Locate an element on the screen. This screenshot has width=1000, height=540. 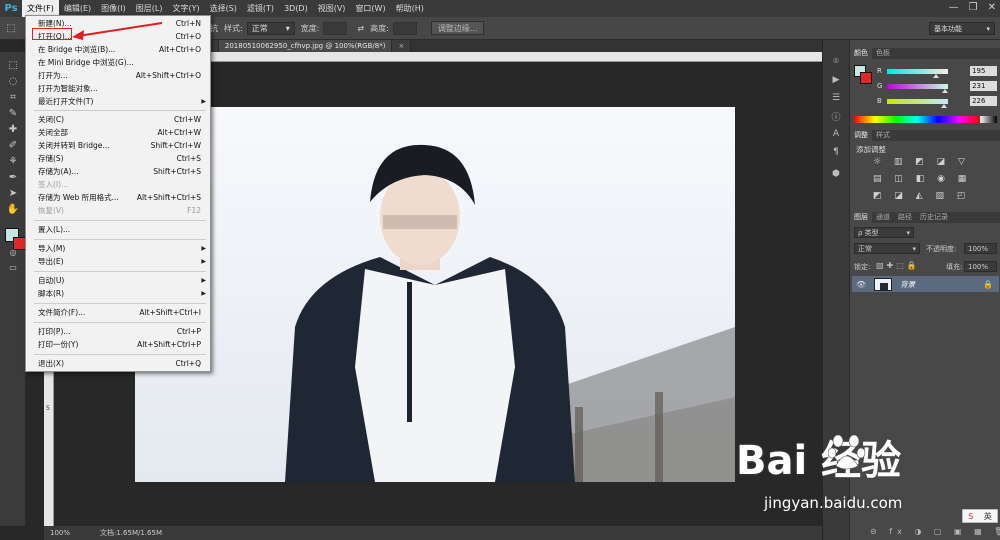
color-panel-tabs: 颜色 色板 is located at coordinates (925, 53).